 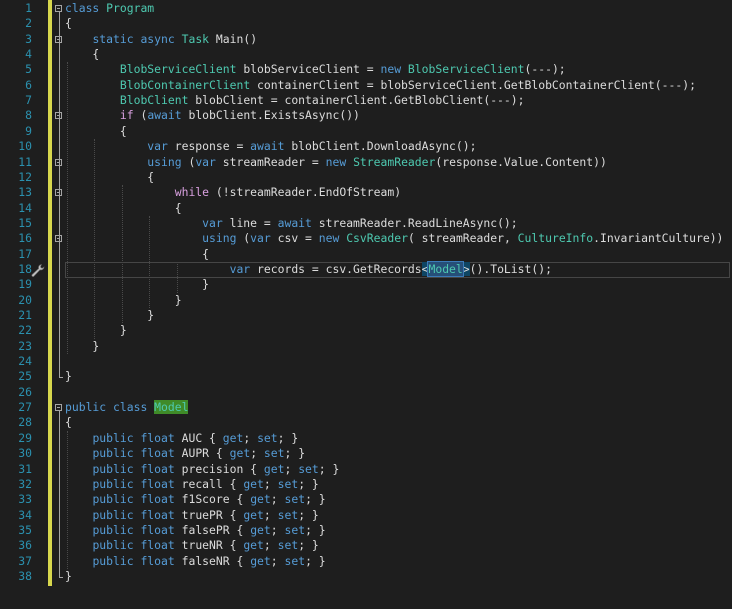 I want to click on line-number: 18, so click(x=25, y=268).